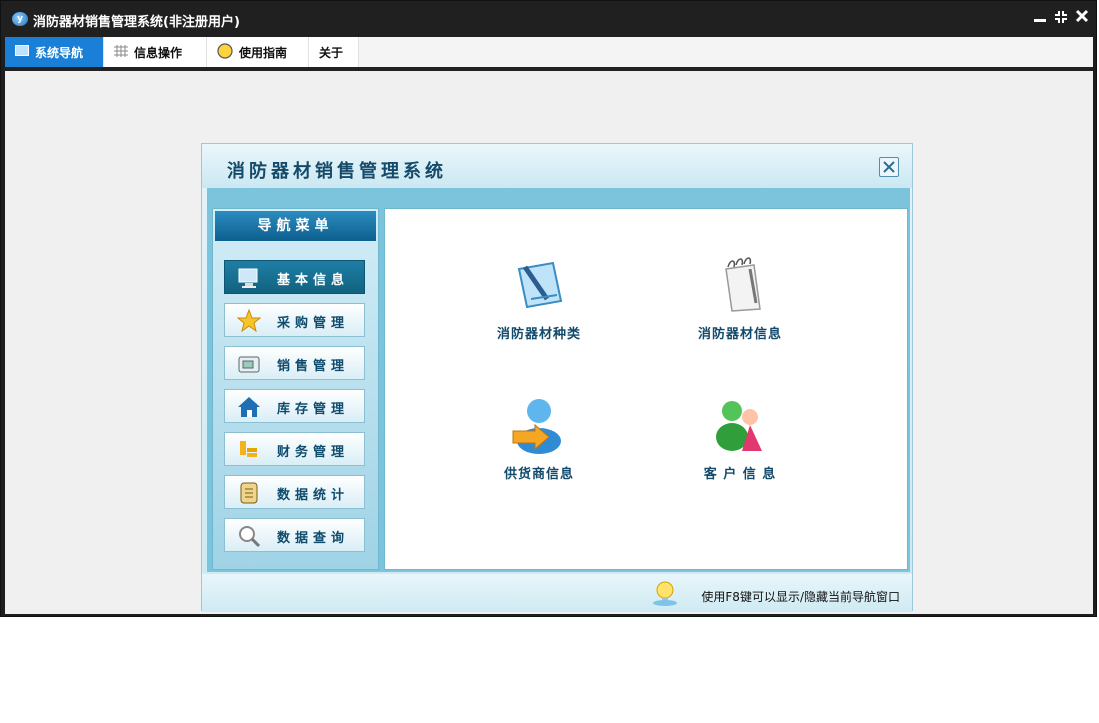 The image size is (1099, 723). Describe the element at coordinates (557, 166) in the screenshot. I see `dialog-header: 消防器材销售管理系统` at that location.